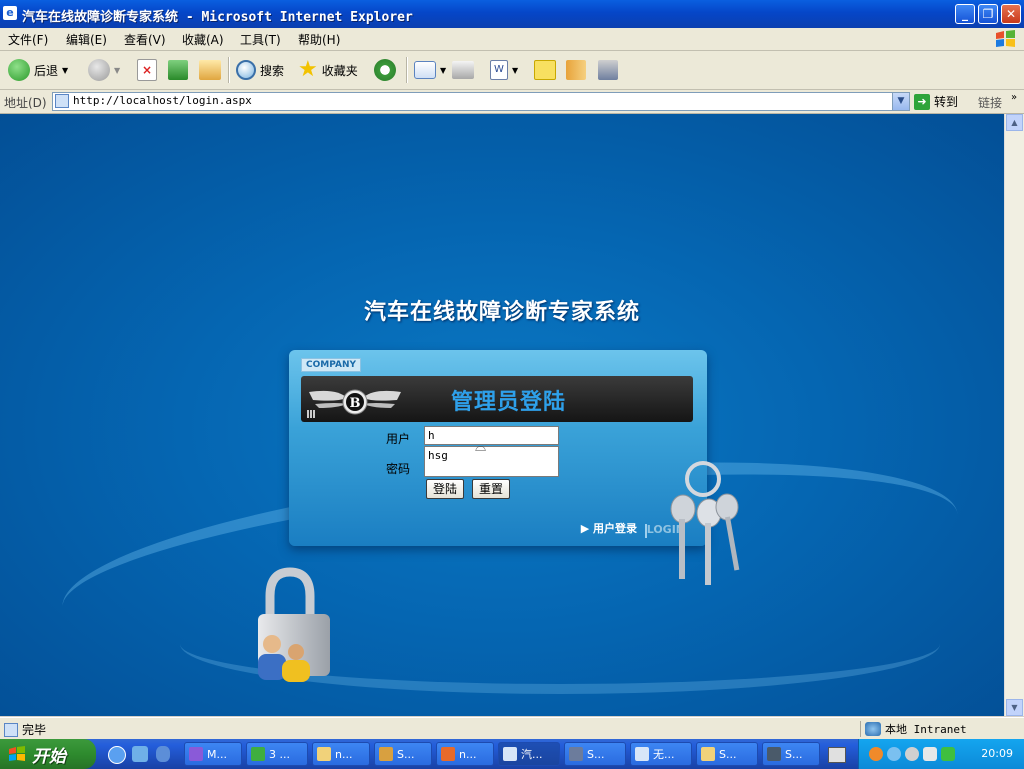 This screenshot has width=1024, height=769. Describe the element at coordinates (873, 729) in the screenshot. I see `intranet-icon` at that location.